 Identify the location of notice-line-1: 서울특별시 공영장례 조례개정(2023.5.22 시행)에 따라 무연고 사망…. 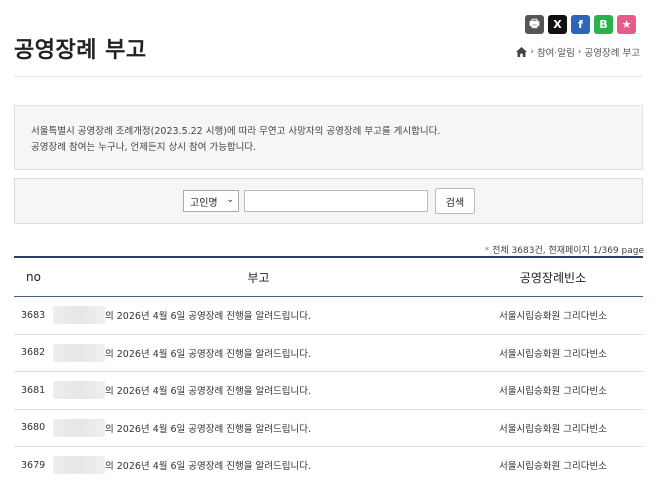
(236, 131).